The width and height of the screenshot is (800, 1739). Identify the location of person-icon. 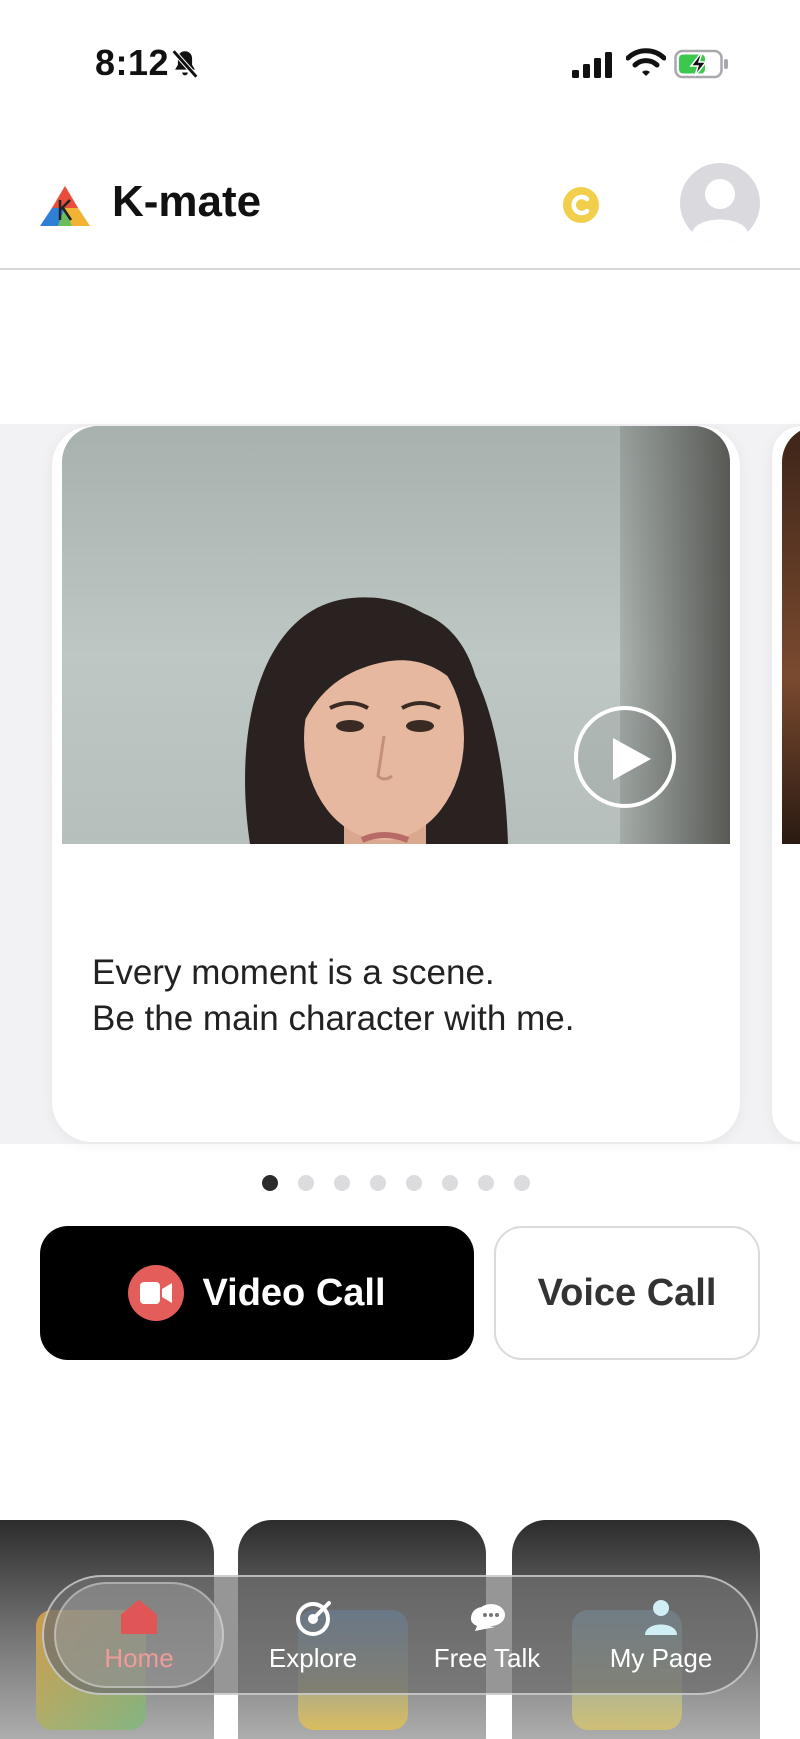
(661, 1617).